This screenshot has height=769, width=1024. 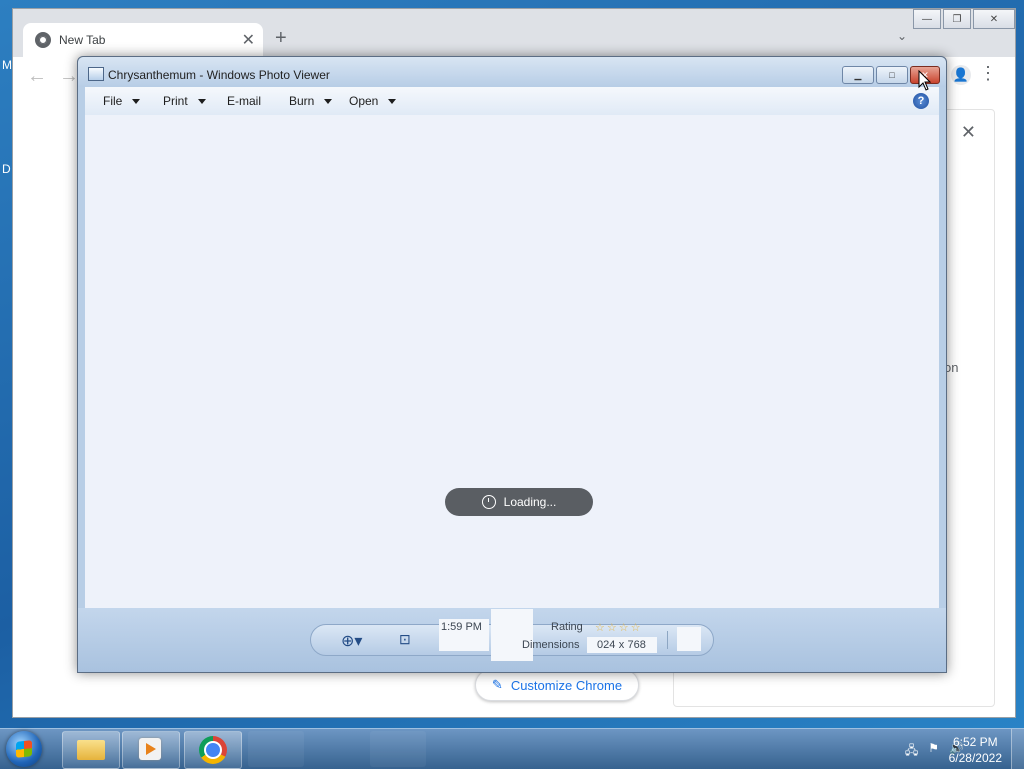 I want to click on photo-viewer-menubar: File Print E-mail Burn Open ?, so click(x=512, y=101).